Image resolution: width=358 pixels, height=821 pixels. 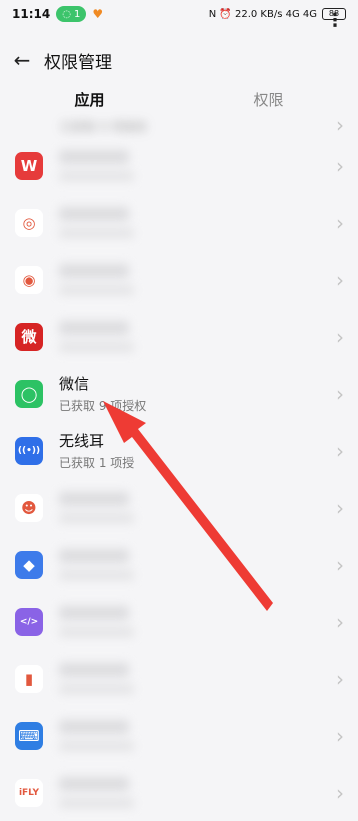 What do you see at coordinates (179, 60) in the screenshot?
I see `app-bar: ← 权限管理` at bounding box center [179, 60].